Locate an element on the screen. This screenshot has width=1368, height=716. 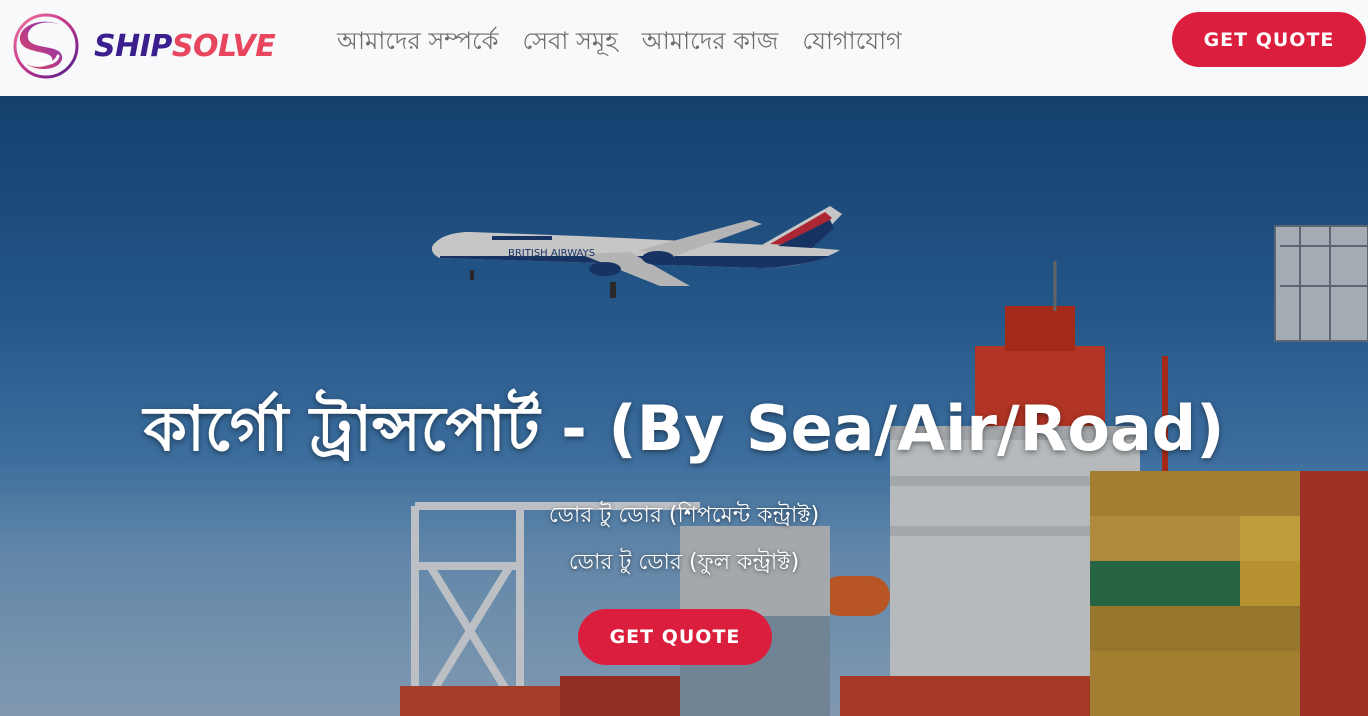
brand-logo-link: SHIPSOLVE is located at coordinates (144, 46).